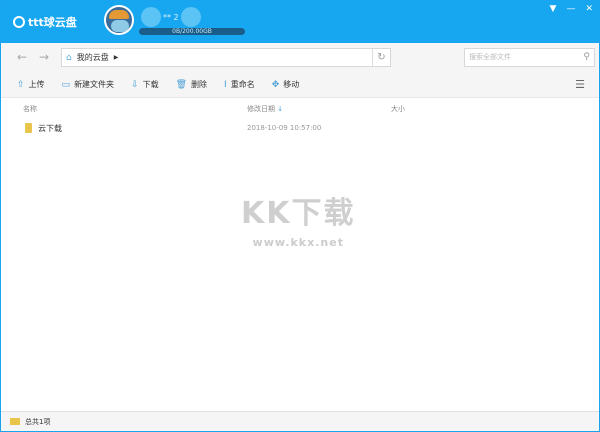 Image resolution: width=600 pixels, height=432 pixels. I want to click on search-input: 搜索全部文件 ⚲, so click(529, 57).